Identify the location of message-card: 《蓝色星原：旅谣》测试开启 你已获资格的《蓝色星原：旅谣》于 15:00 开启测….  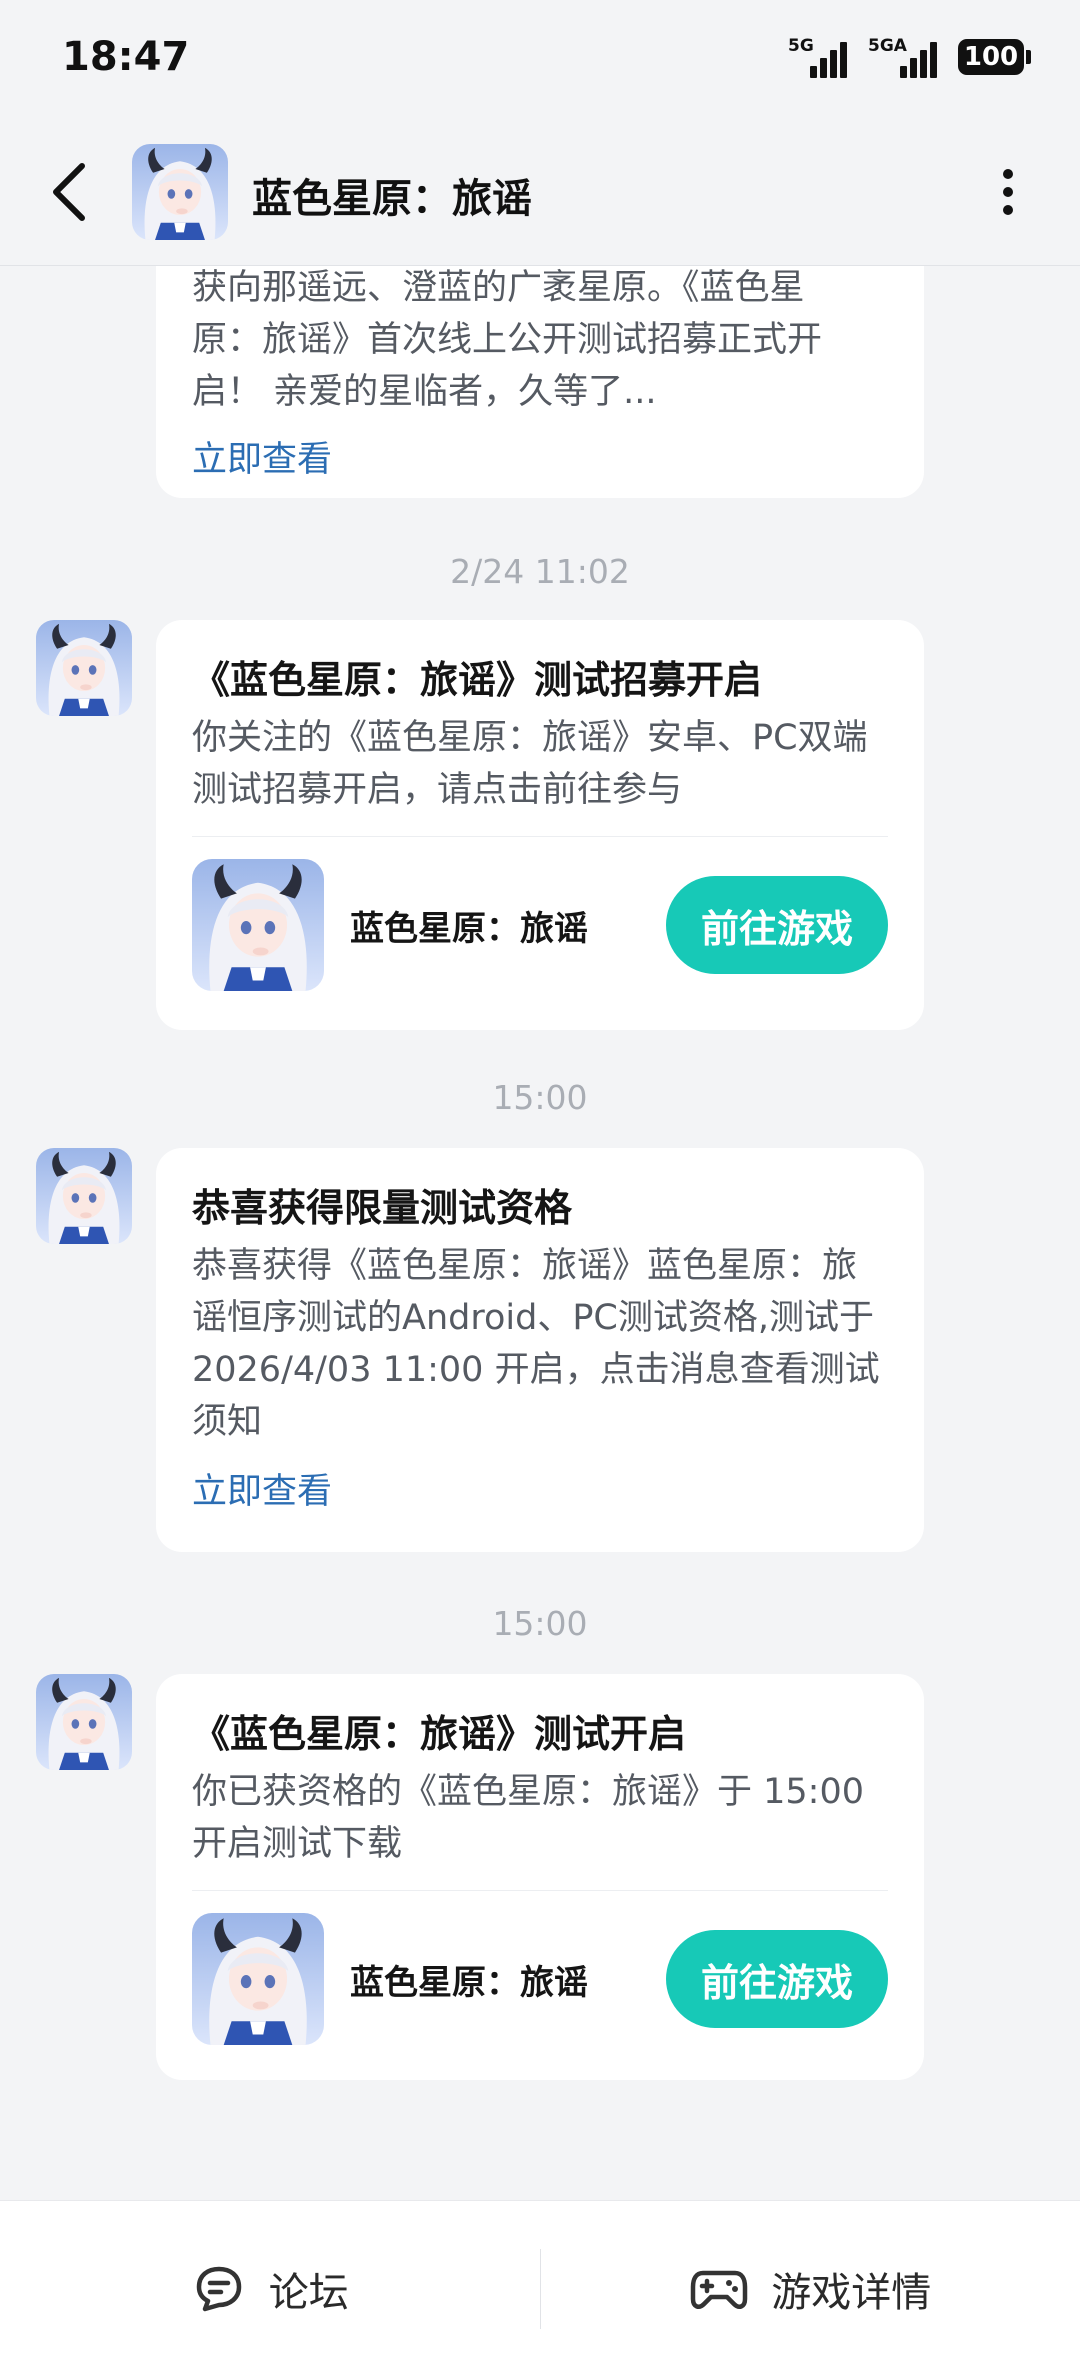
(540, 1877).